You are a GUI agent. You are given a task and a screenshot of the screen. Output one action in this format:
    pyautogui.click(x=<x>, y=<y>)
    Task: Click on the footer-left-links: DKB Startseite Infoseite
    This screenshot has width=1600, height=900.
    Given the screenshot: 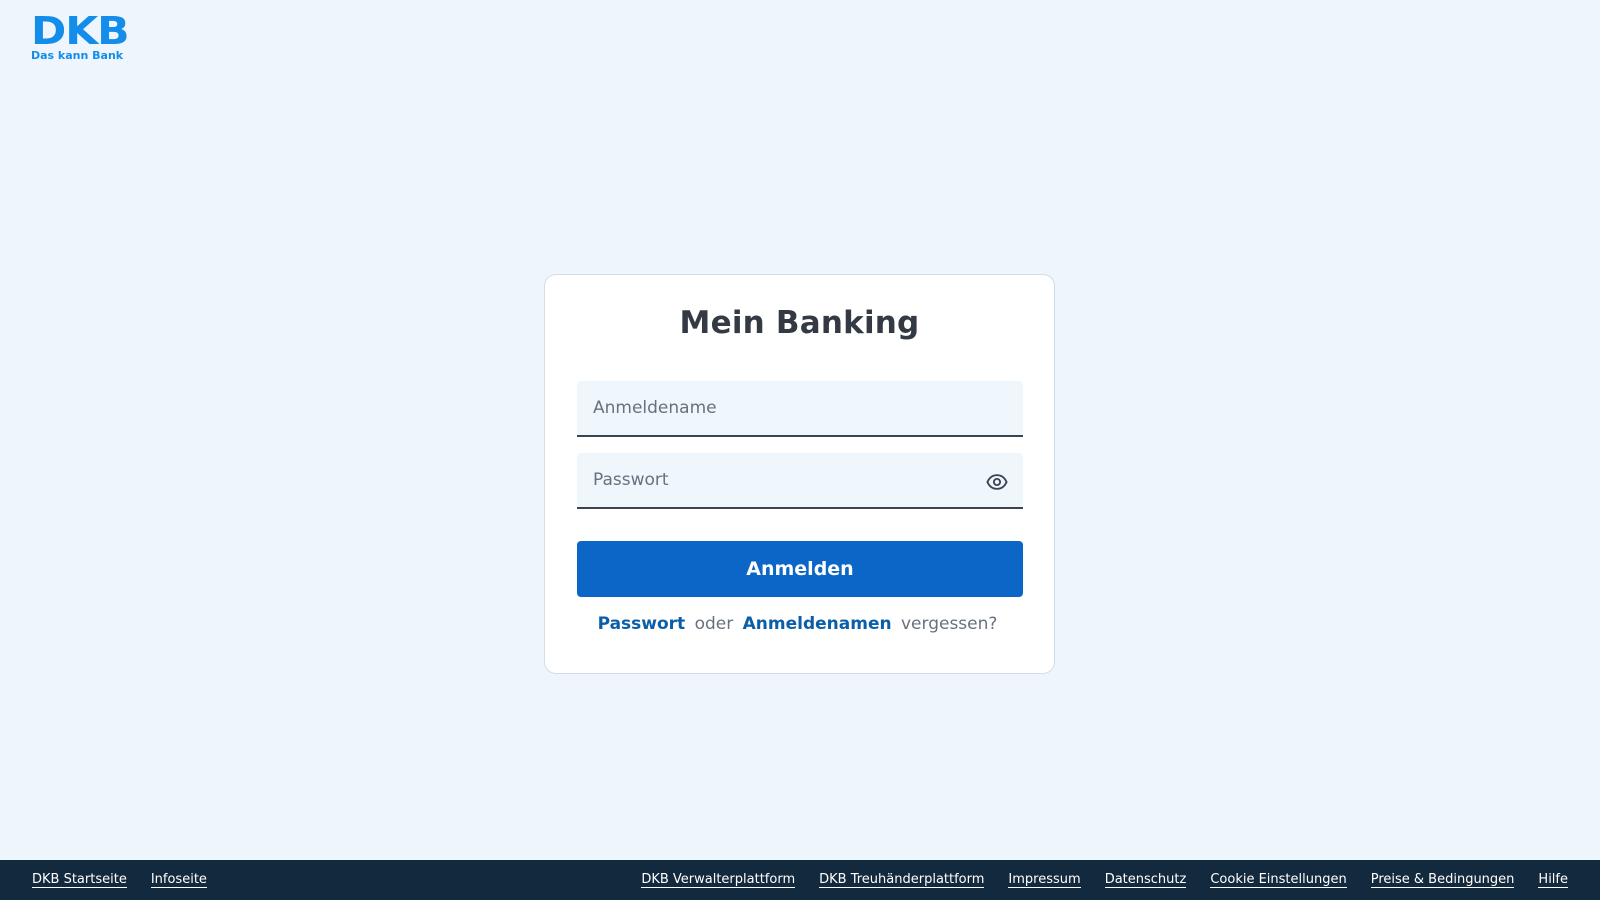 What is the action you would take?
    pyautogui.click(x=119, y=880)
    